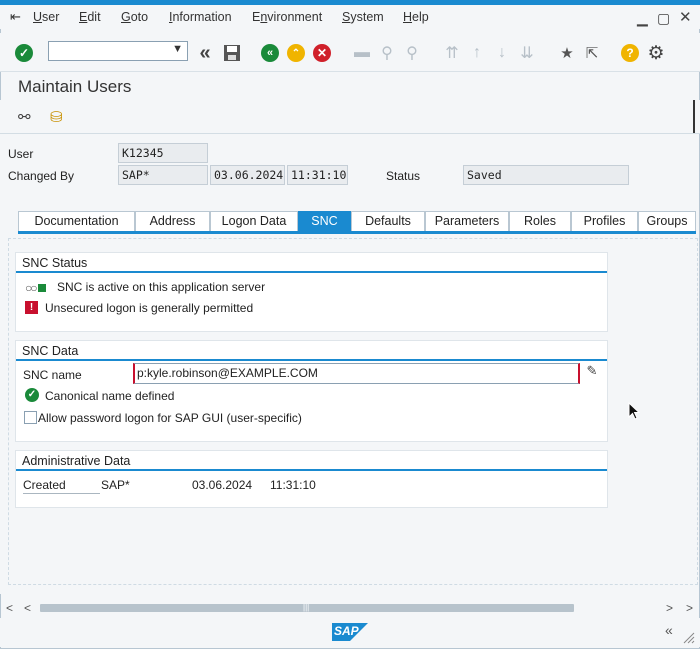 This screenshot has width=700, height=649. Describe the element at coordinates (75, 86) in the screenshot. I see `page-title: Maintain Users` at that location.